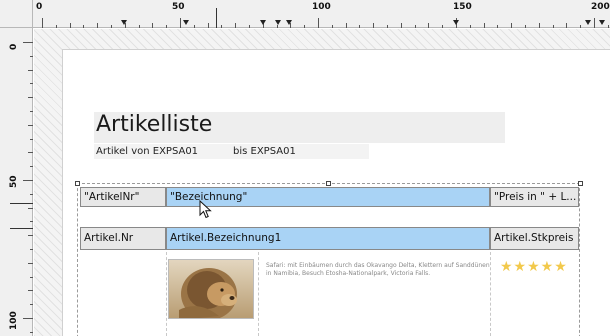 The height and width of the screenshot is (336, 610). I want to click on ruler-label-v0: 0, so click(14, 46).